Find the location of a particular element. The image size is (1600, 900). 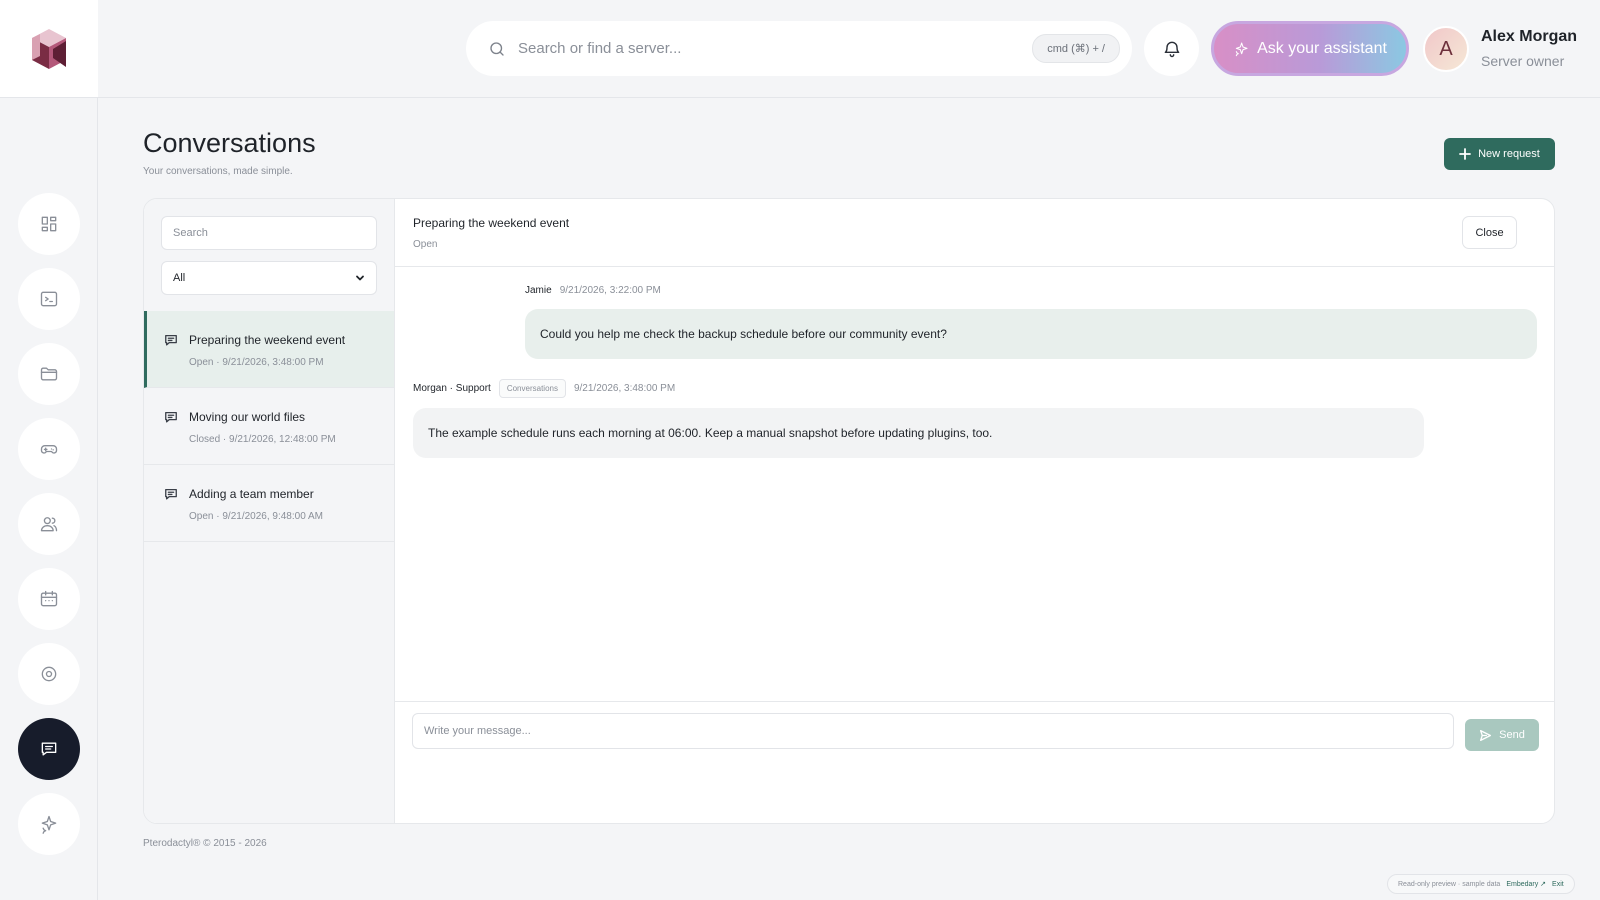

conversation-title: Preparing the weekend event is located at coordinates (267, 340).